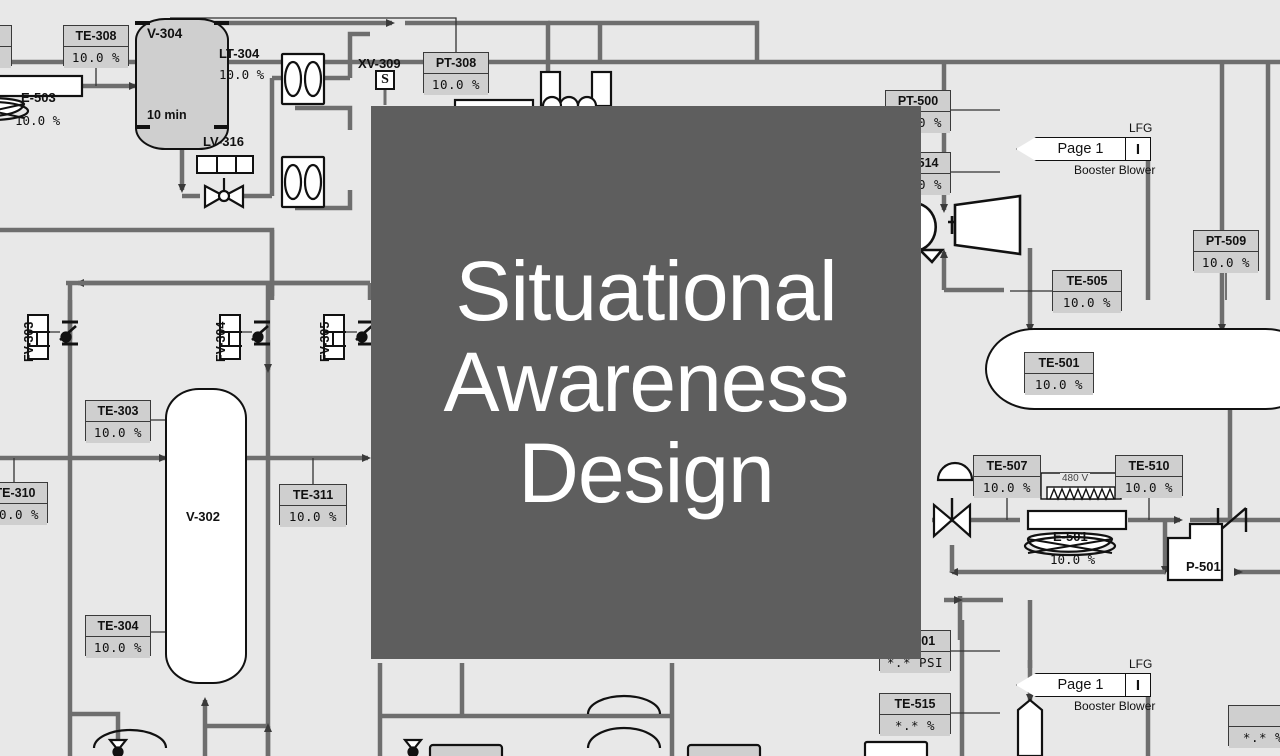 The width and height of the screenshot is (1280, 756). I want to click on instrument-tag: TE-304 10.0 %, so click(118, 636).